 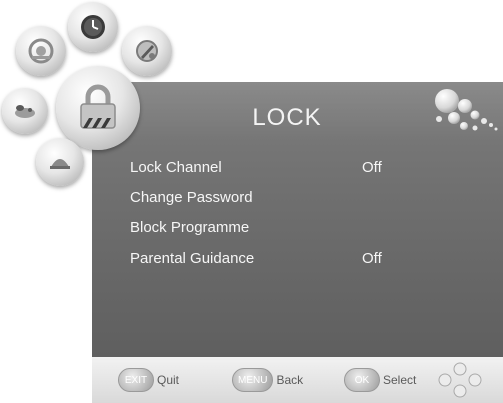 I want to click on menu-item-label: Lock Channel, so click(x=176, y=167).